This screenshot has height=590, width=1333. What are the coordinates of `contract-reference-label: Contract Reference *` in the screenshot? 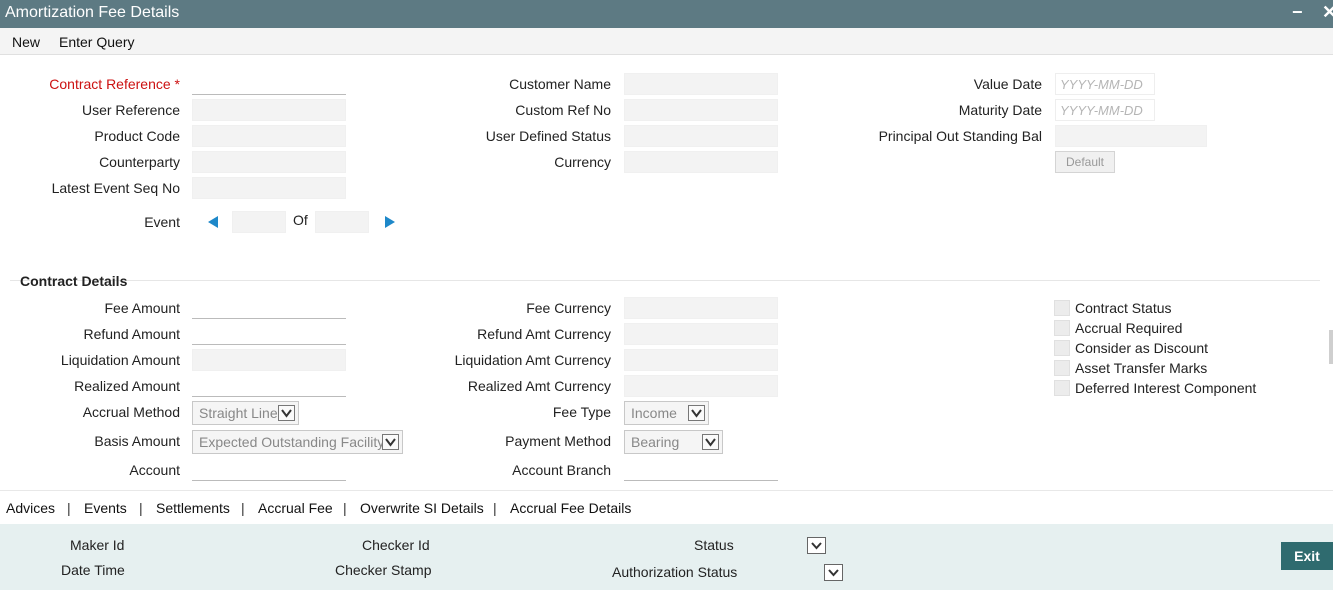 It's located at (114, 84).